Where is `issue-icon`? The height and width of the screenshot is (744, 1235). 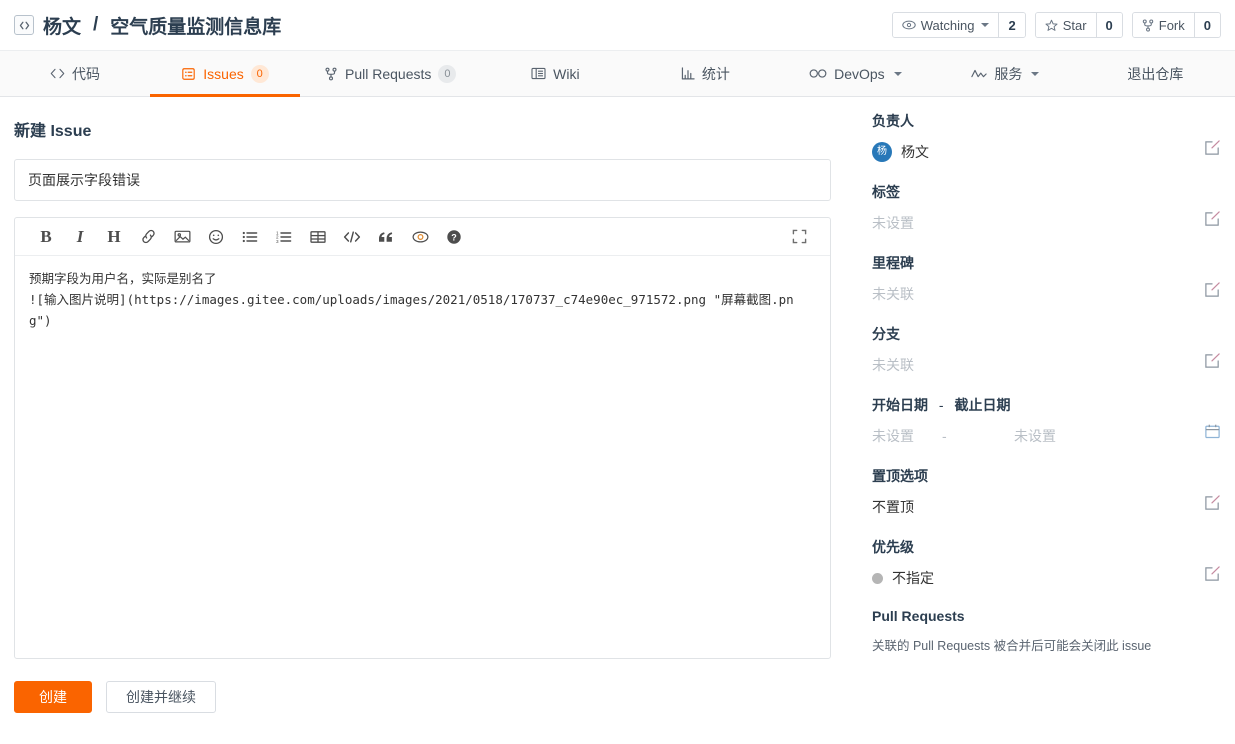 issue-icon is located at coordinates (188, 74).